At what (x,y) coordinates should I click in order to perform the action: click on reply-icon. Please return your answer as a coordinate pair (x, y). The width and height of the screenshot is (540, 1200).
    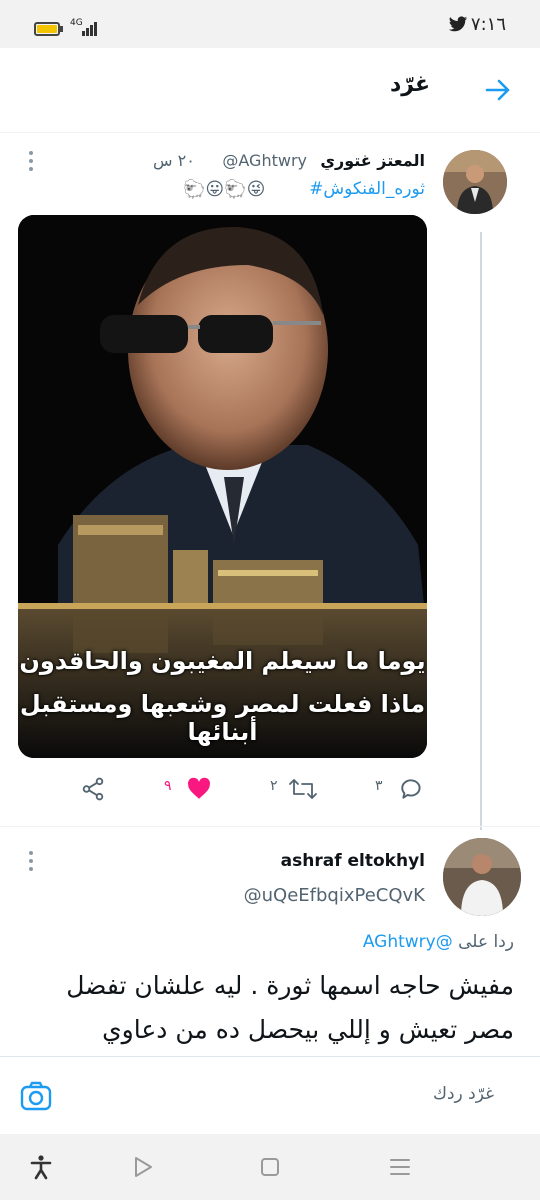
    Looking at the image, I should click on (411, 789).